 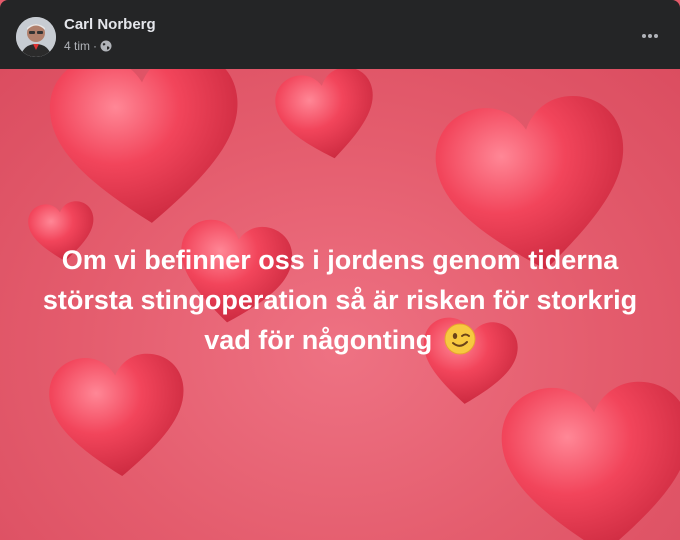 I want to click on post-header: Carl Norberg 4 tim ·, so click(x=340, y=34).